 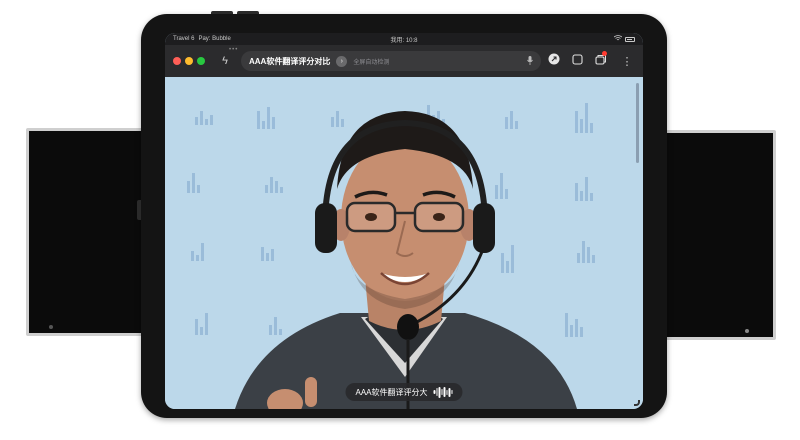 What do you see at coordinates (225, 61) in the screenshot?
I see `lightning-icon: ϟ` at bounding box center [225, 61].